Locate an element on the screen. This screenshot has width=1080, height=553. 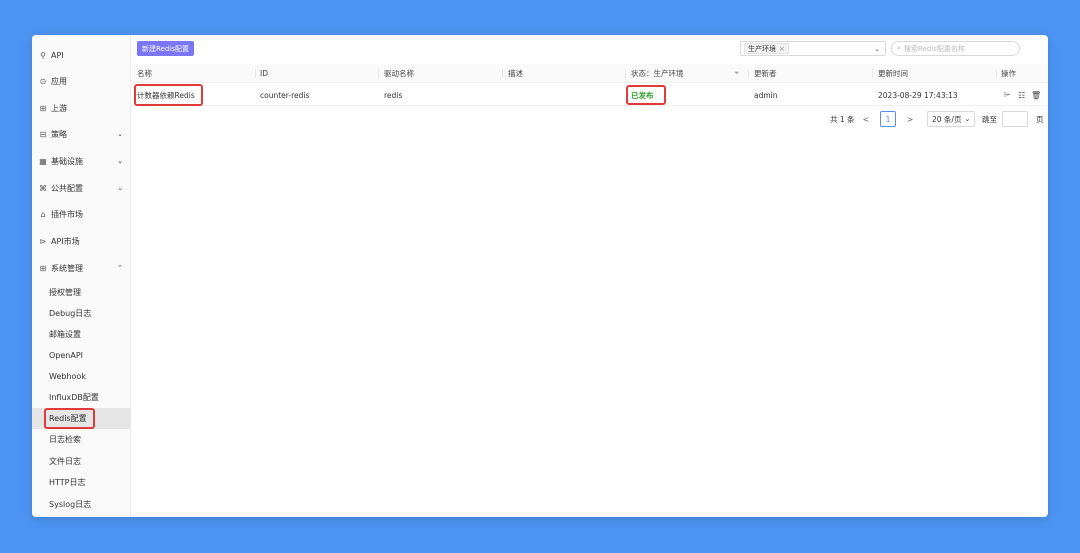
cell-updated-at: 2023-08-29 17:43:13 is located at coordinates (918, 95).